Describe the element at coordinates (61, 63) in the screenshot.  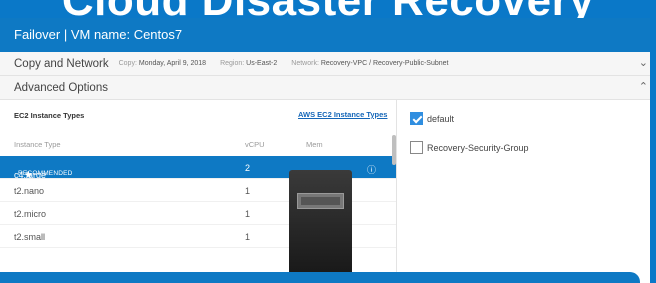
I see `section-label: Copy and Network` at that location.